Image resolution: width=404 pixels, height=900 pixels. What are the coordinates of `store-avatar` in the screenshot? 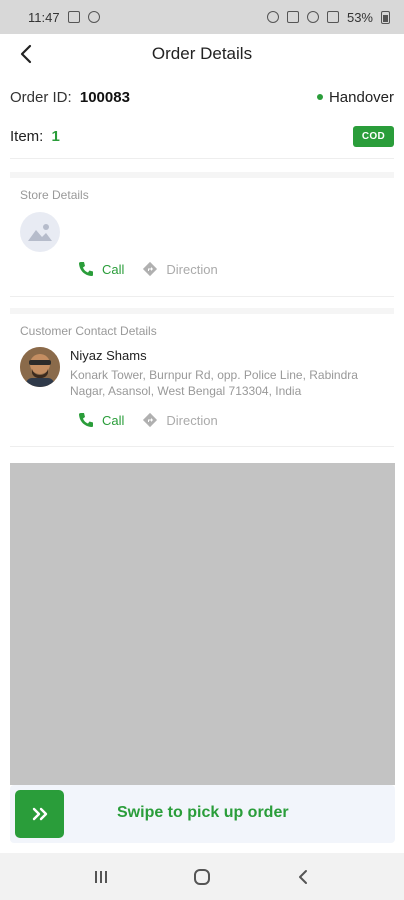 It's located at (40, 232).